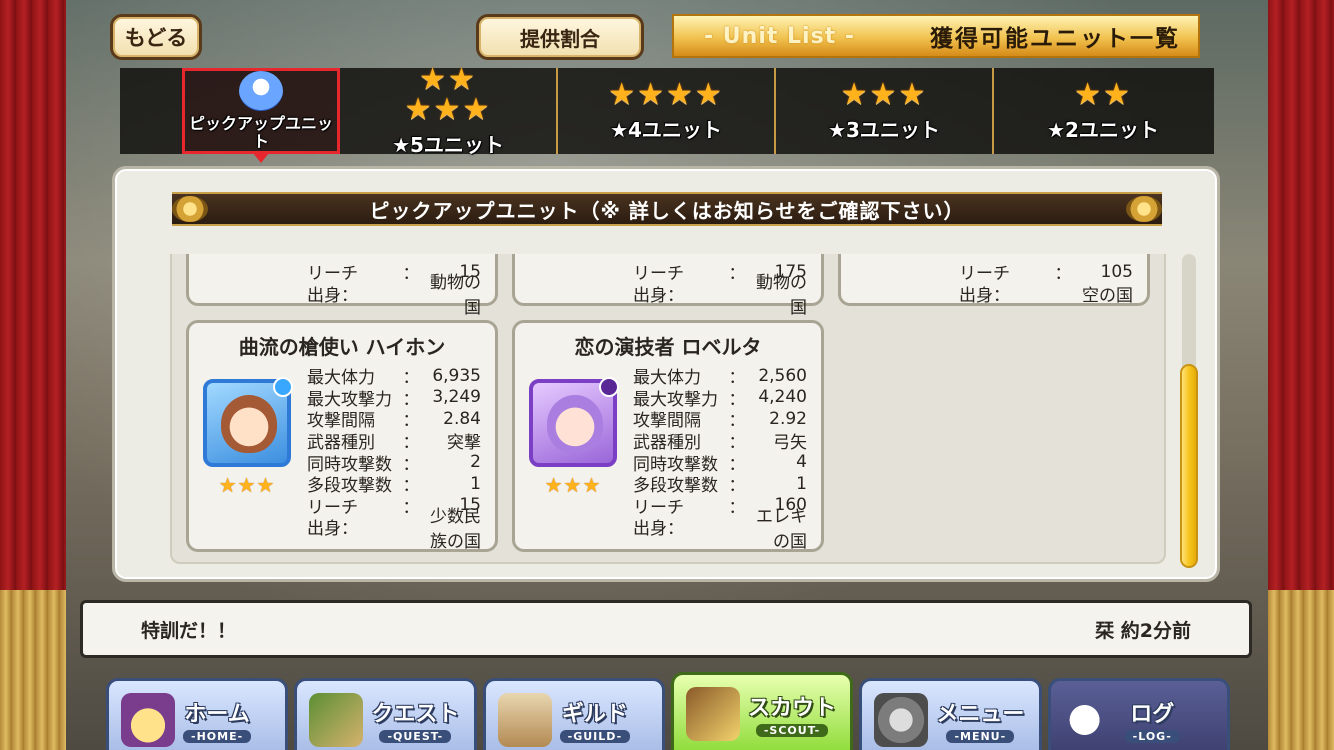 The height and width of the screenshot is (750, 1334). What do you see at coordinates (594, 714) in the screenshot?
I see `nav-label: ギルド` at bounding box center [594, 714].